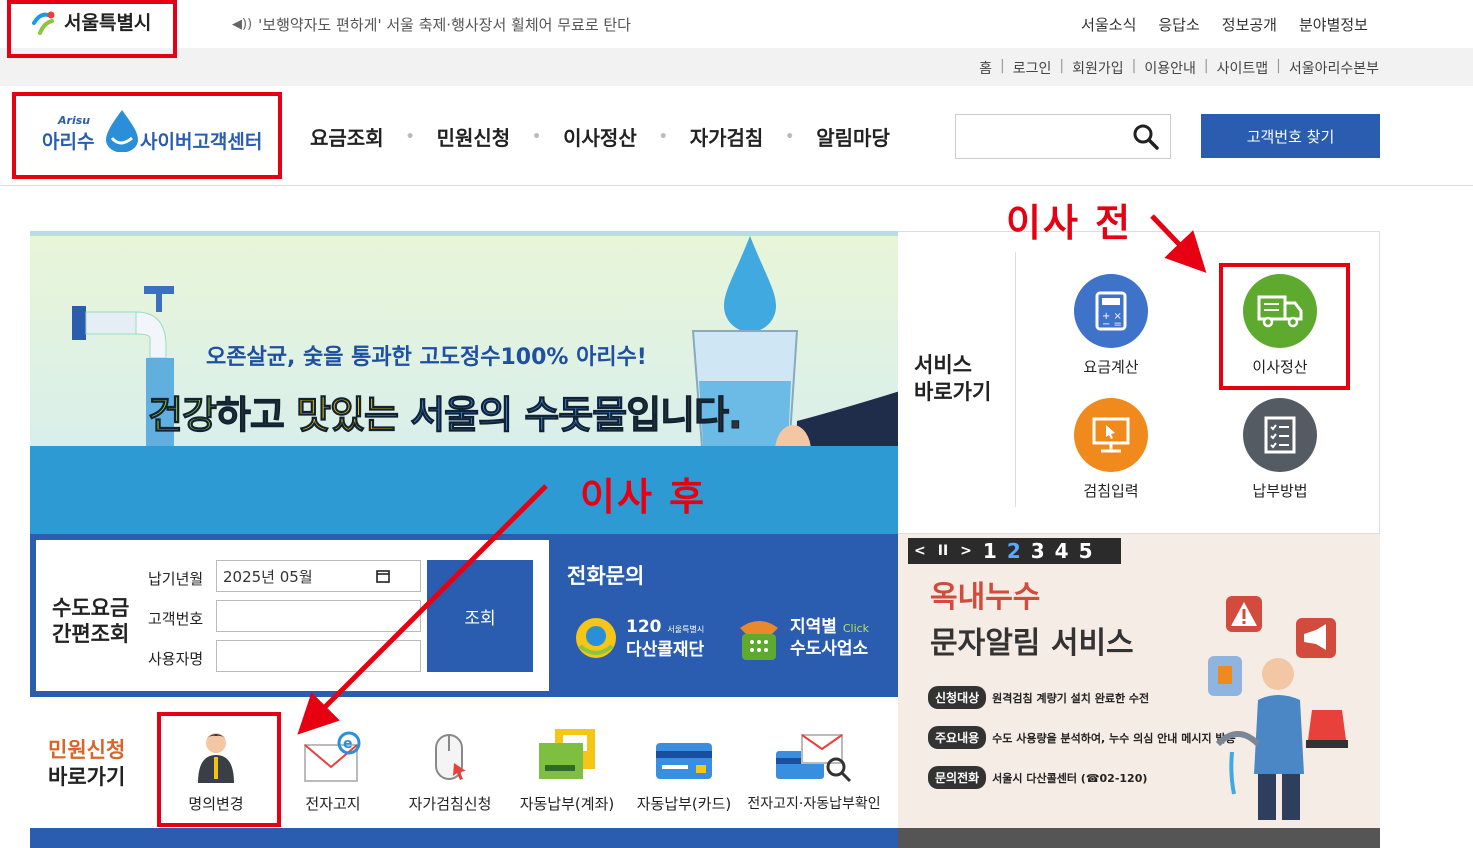  What do you see at coordinates (1178, 243) in the screenshot?
I see `arrow-to-move-settlement` at bounding box center [1178, 243].